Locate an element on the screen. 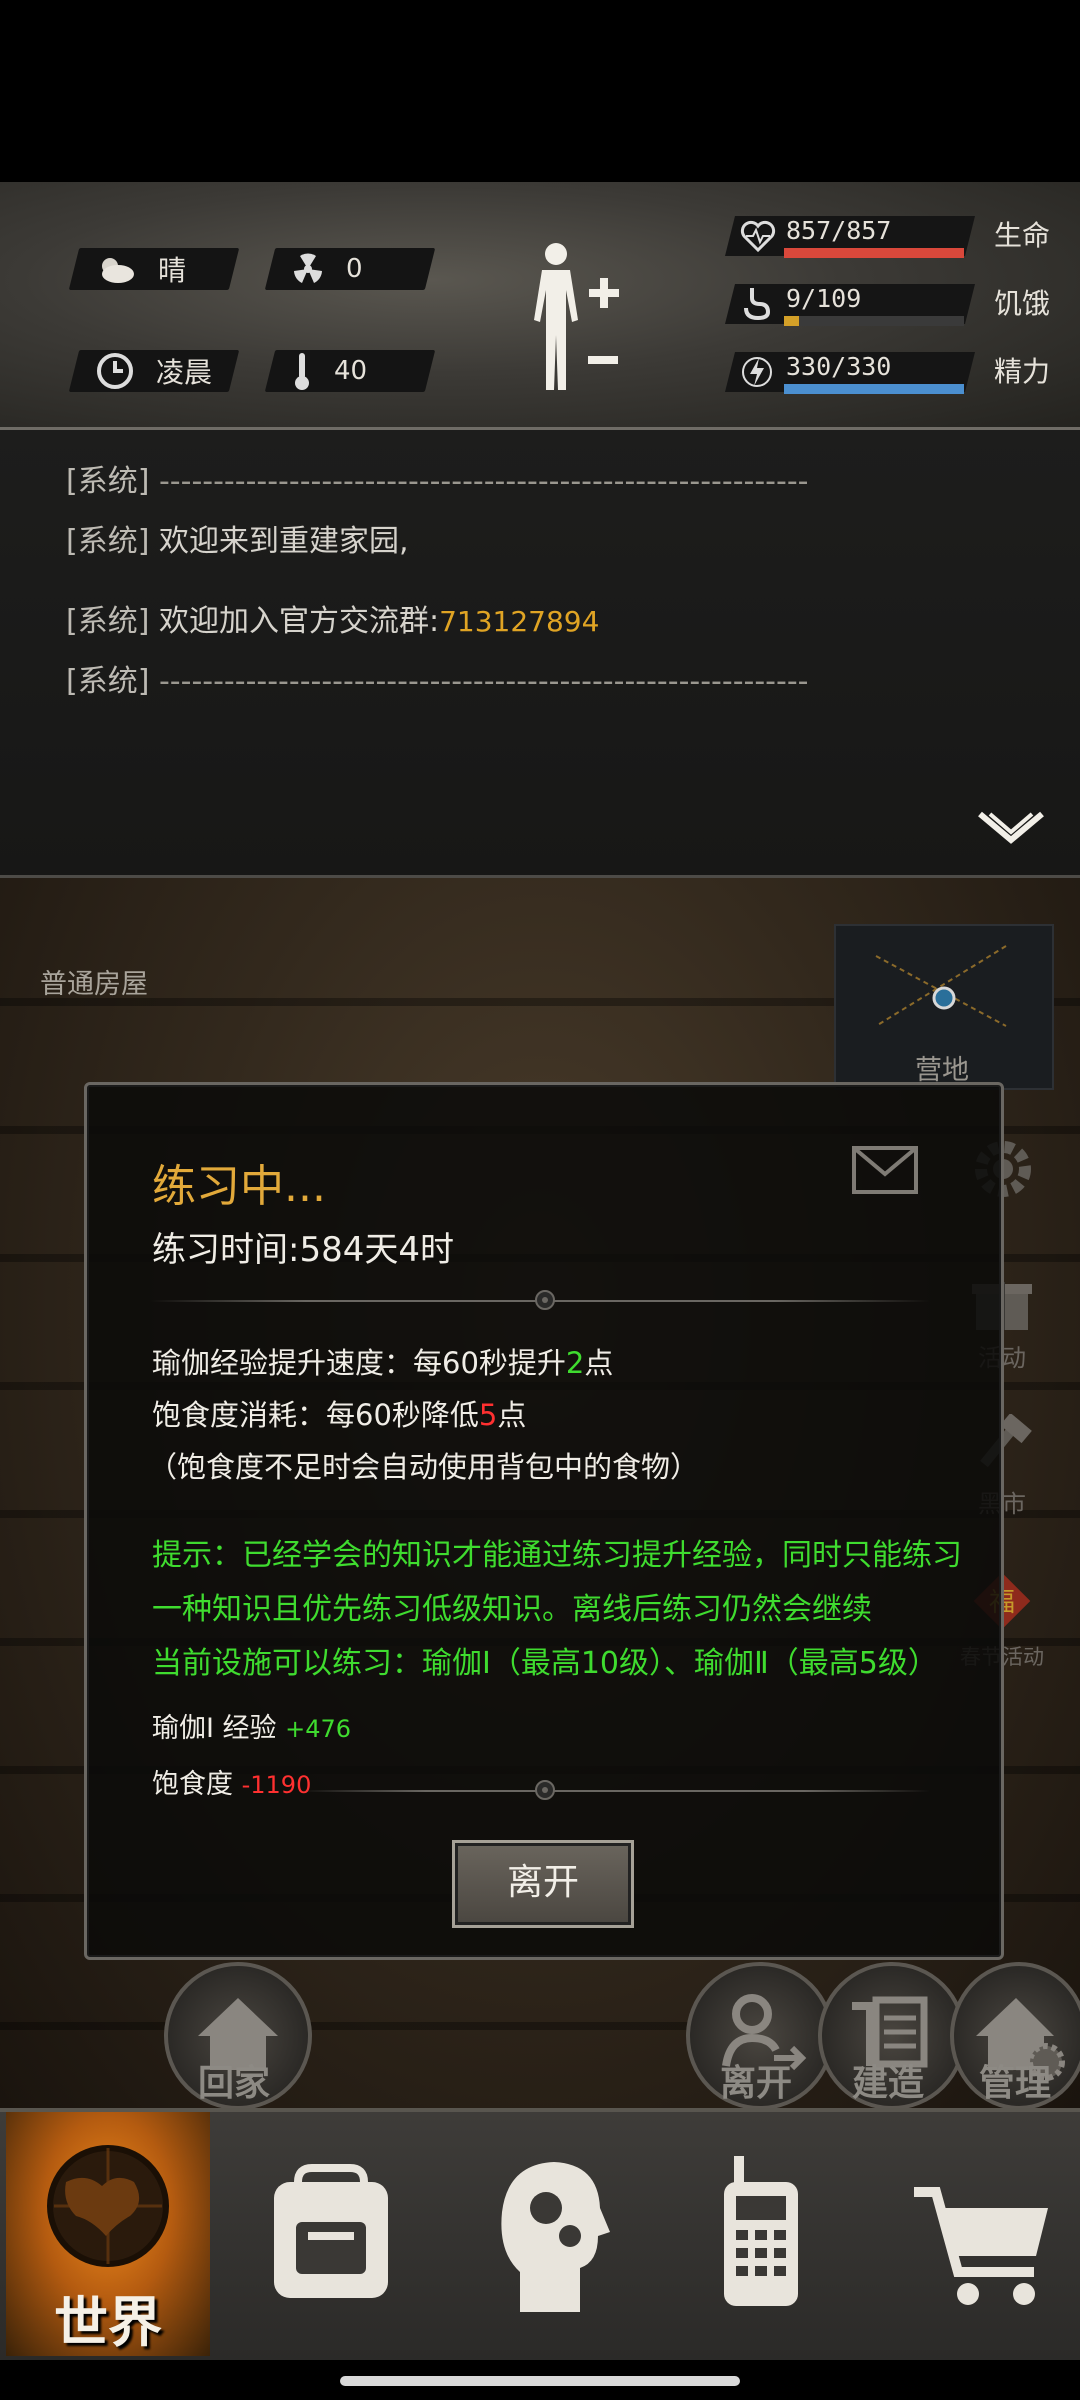 The width and height of the screenshot is (1080, 2400). radiation-value: 0 is located at coordinates (354, 269).